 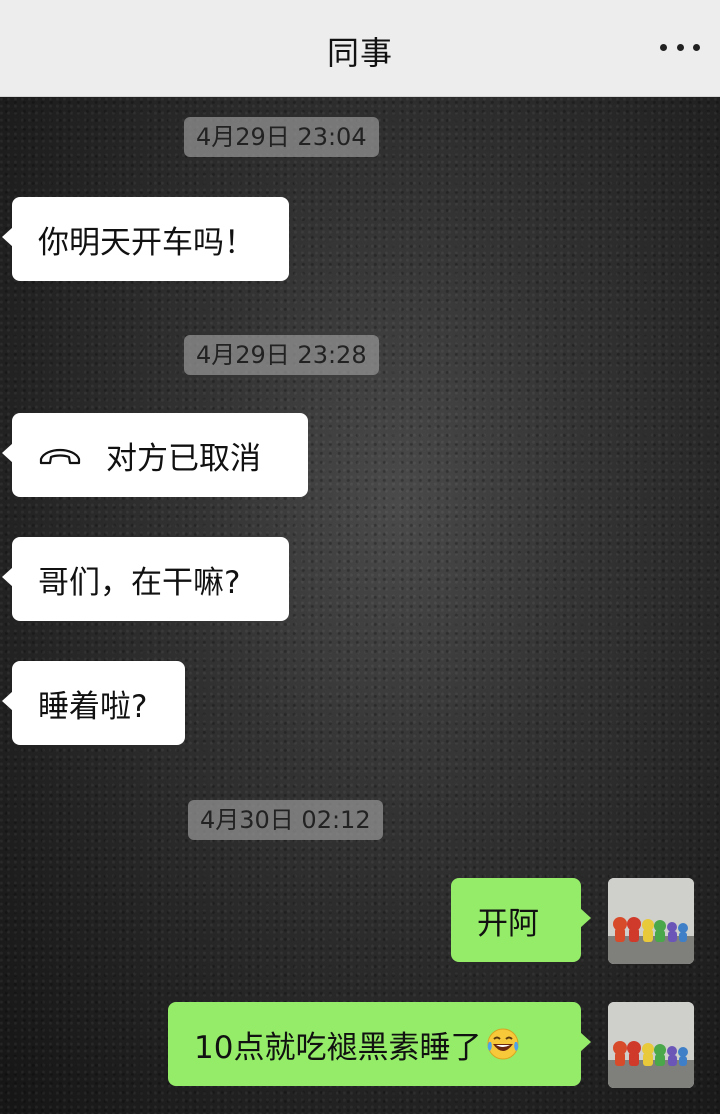 What do you see at coordinates (338, 1047) in the screenshot?
I see `message-text: 10点就吃褪黑素睡了` at bounding box center [338, 1047].